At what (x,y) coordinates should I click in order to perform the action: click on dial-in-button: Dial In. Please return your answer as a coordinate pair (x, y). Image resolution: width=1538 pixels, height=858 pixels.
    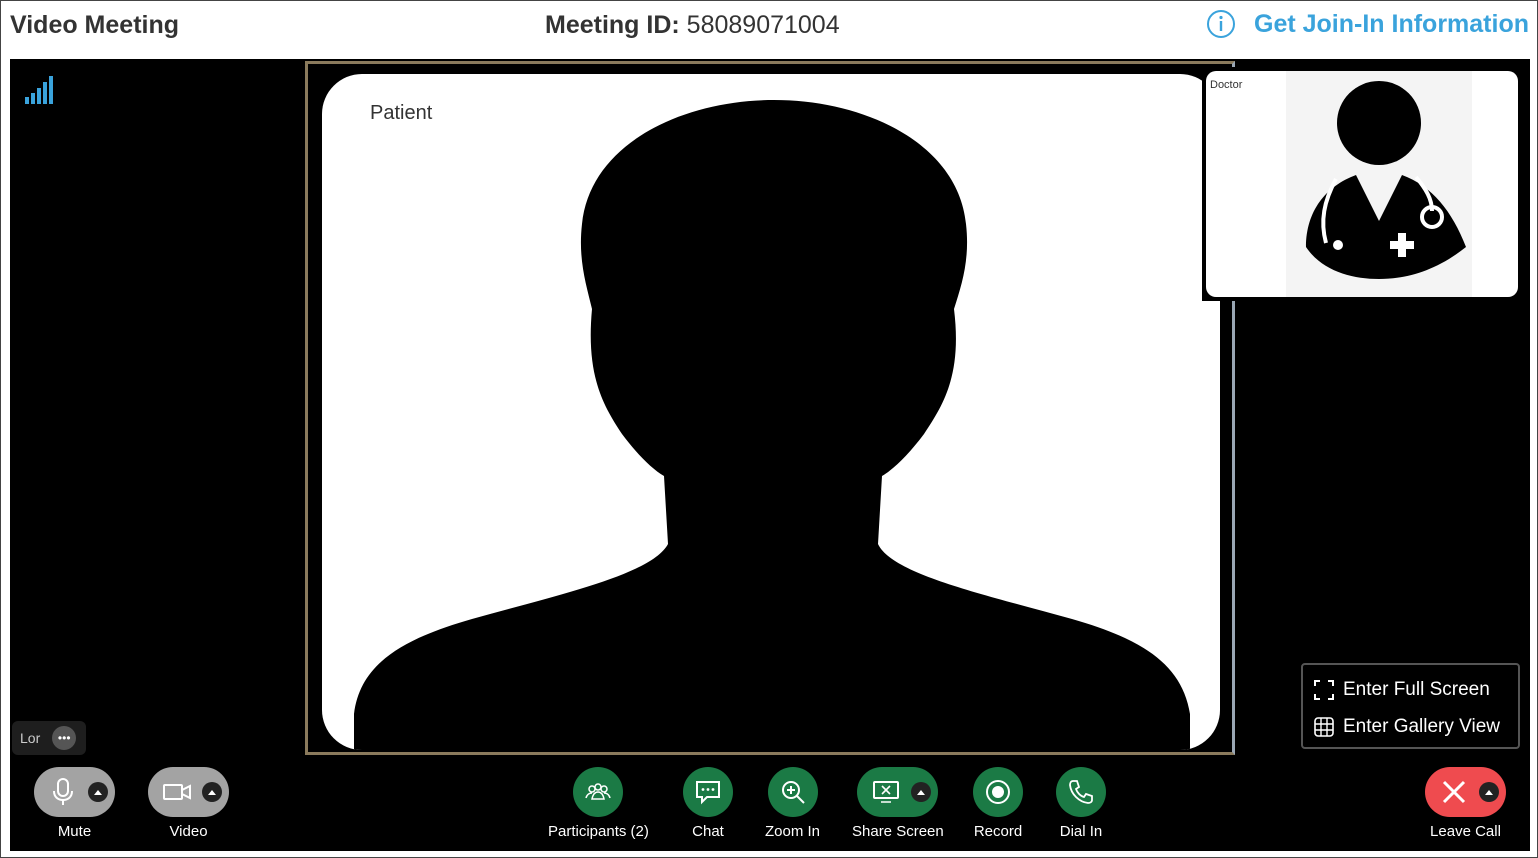
    Looking at the image, I should click on (1081, 803).